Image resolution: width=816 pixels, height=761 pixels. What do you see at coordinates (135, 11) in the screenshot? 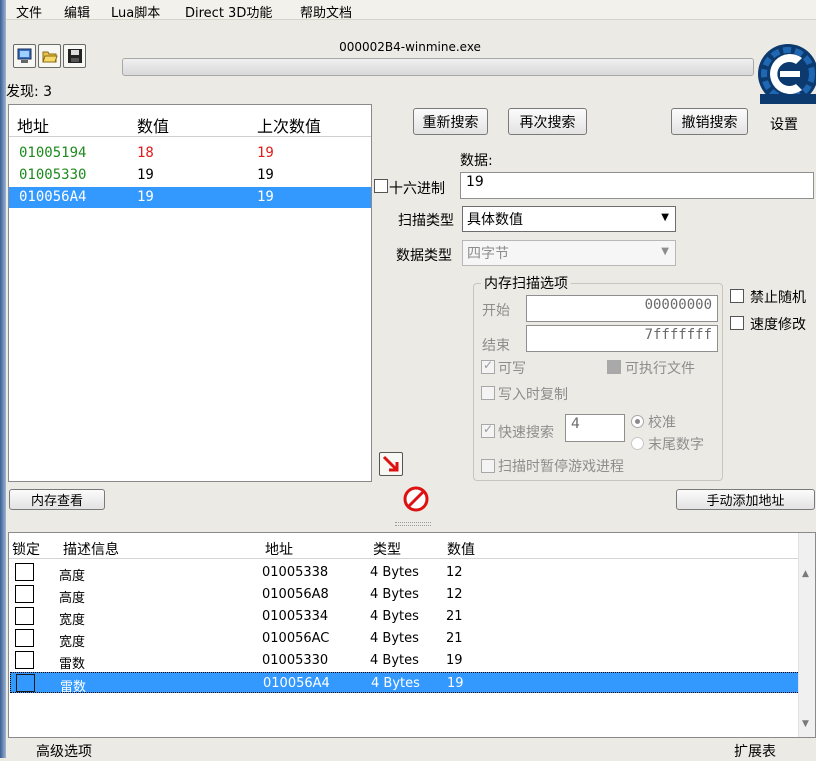
I see `menu-lua-script: Lua脚本` at bounding box center [135, 11].